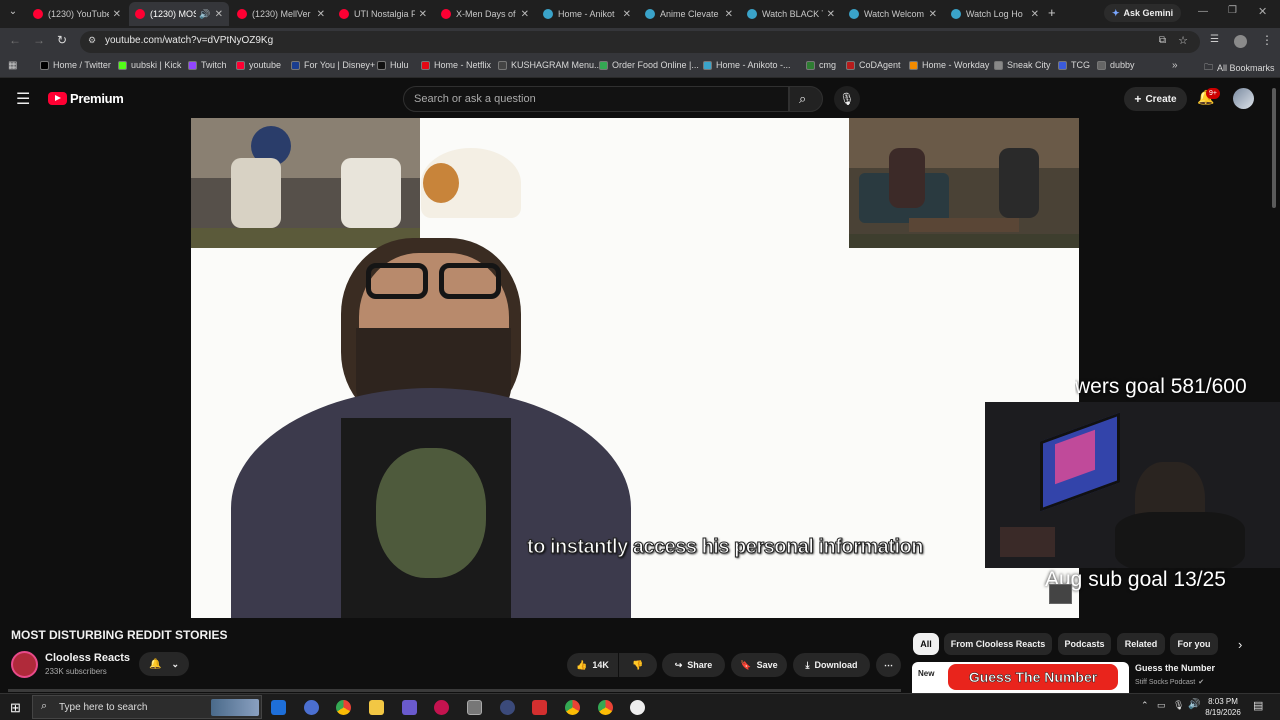 This screenshot has height=720, width=1280. Describe the element at coordinates (1240, 644) in the screenshot. I see `chips-next-icon: ›` at that location.